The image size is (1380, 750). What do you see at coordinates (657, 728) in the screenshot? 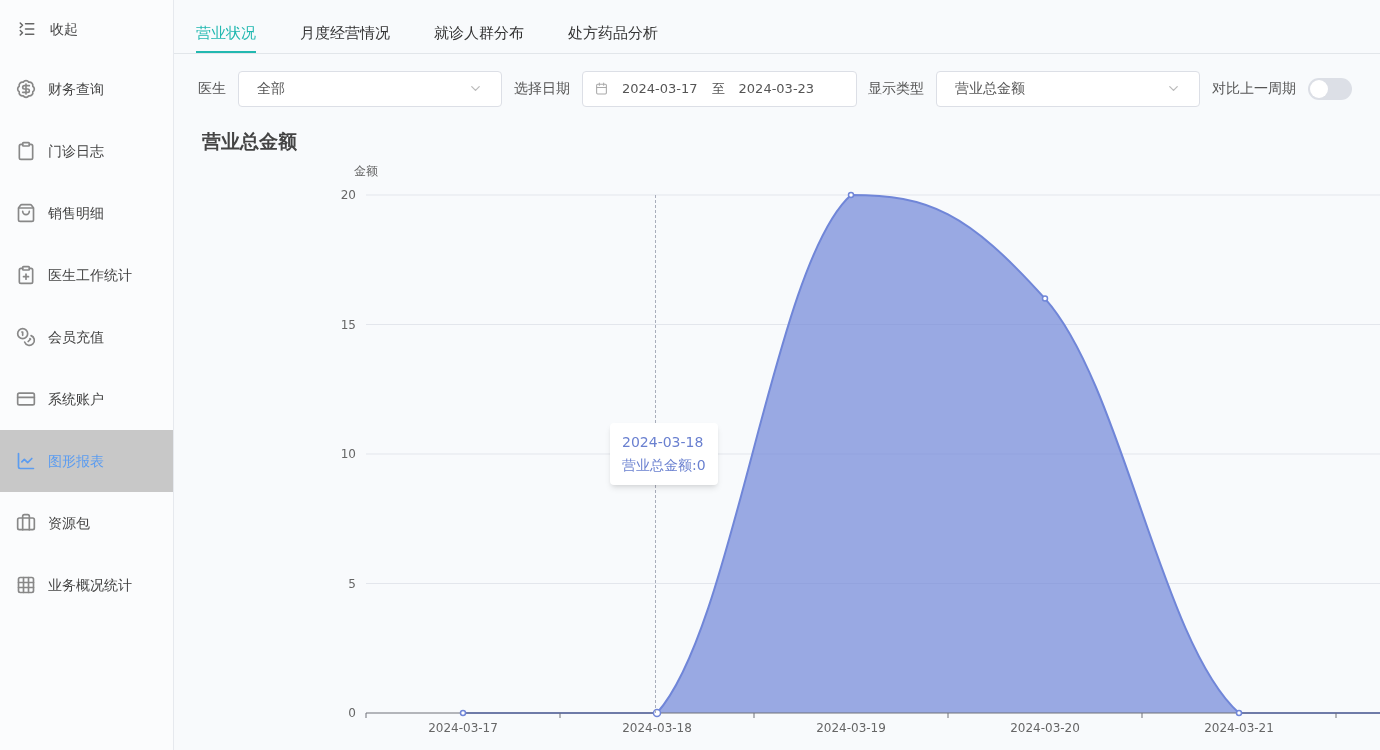
I see `x-tick-label: 2024-03-18` at bounding box center [657, 728].